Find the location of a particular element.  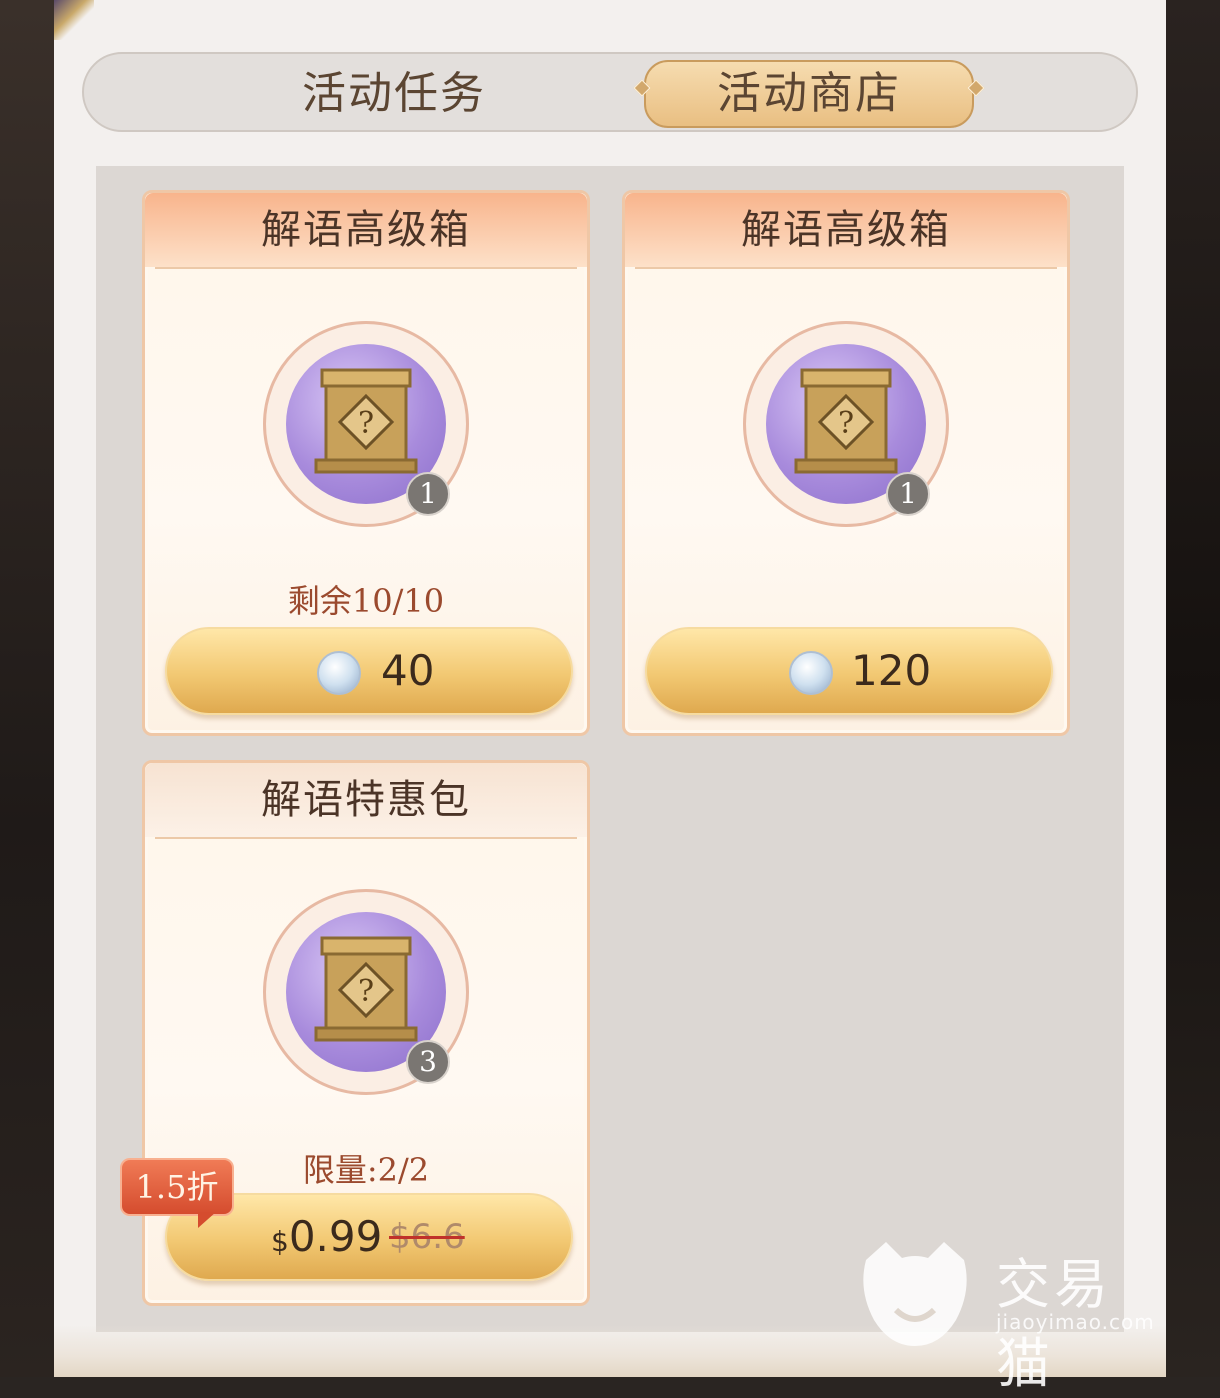

watermark: 交易猫 jiaoyimao.com is located at coordinates (1006, 1317).